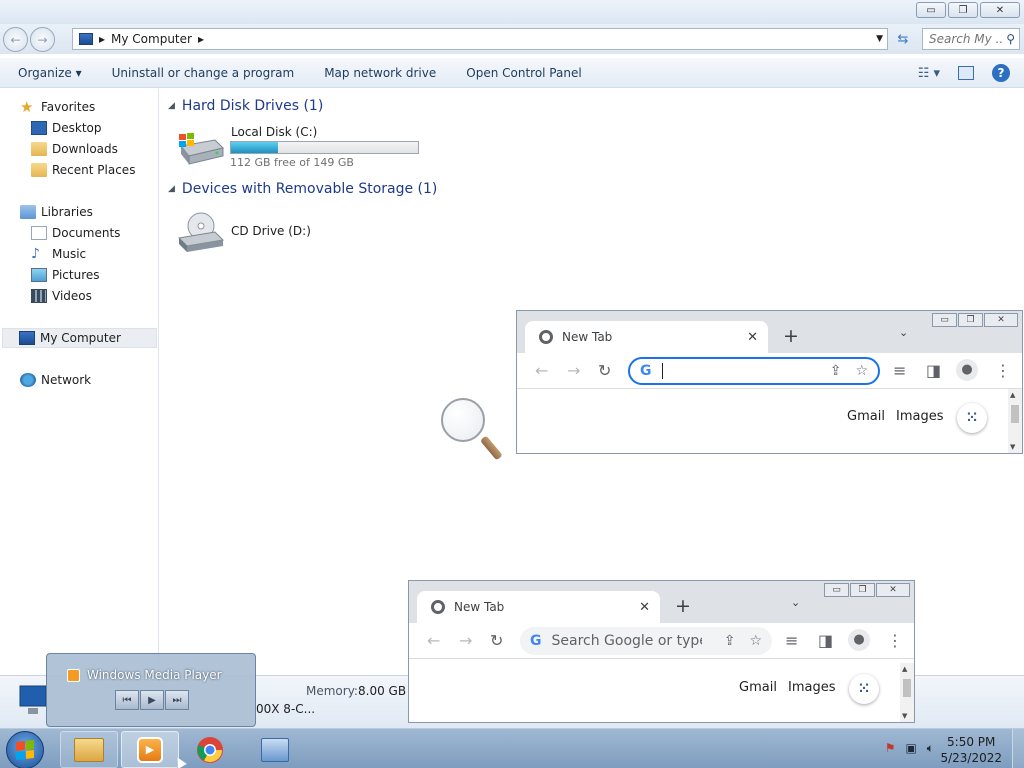  I want to click on chrome1-maximize-button: ❐, so click(970, 320).